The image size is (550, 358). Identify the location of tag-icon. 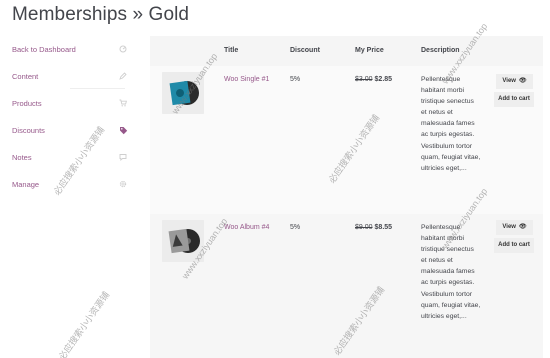
(123, 130).